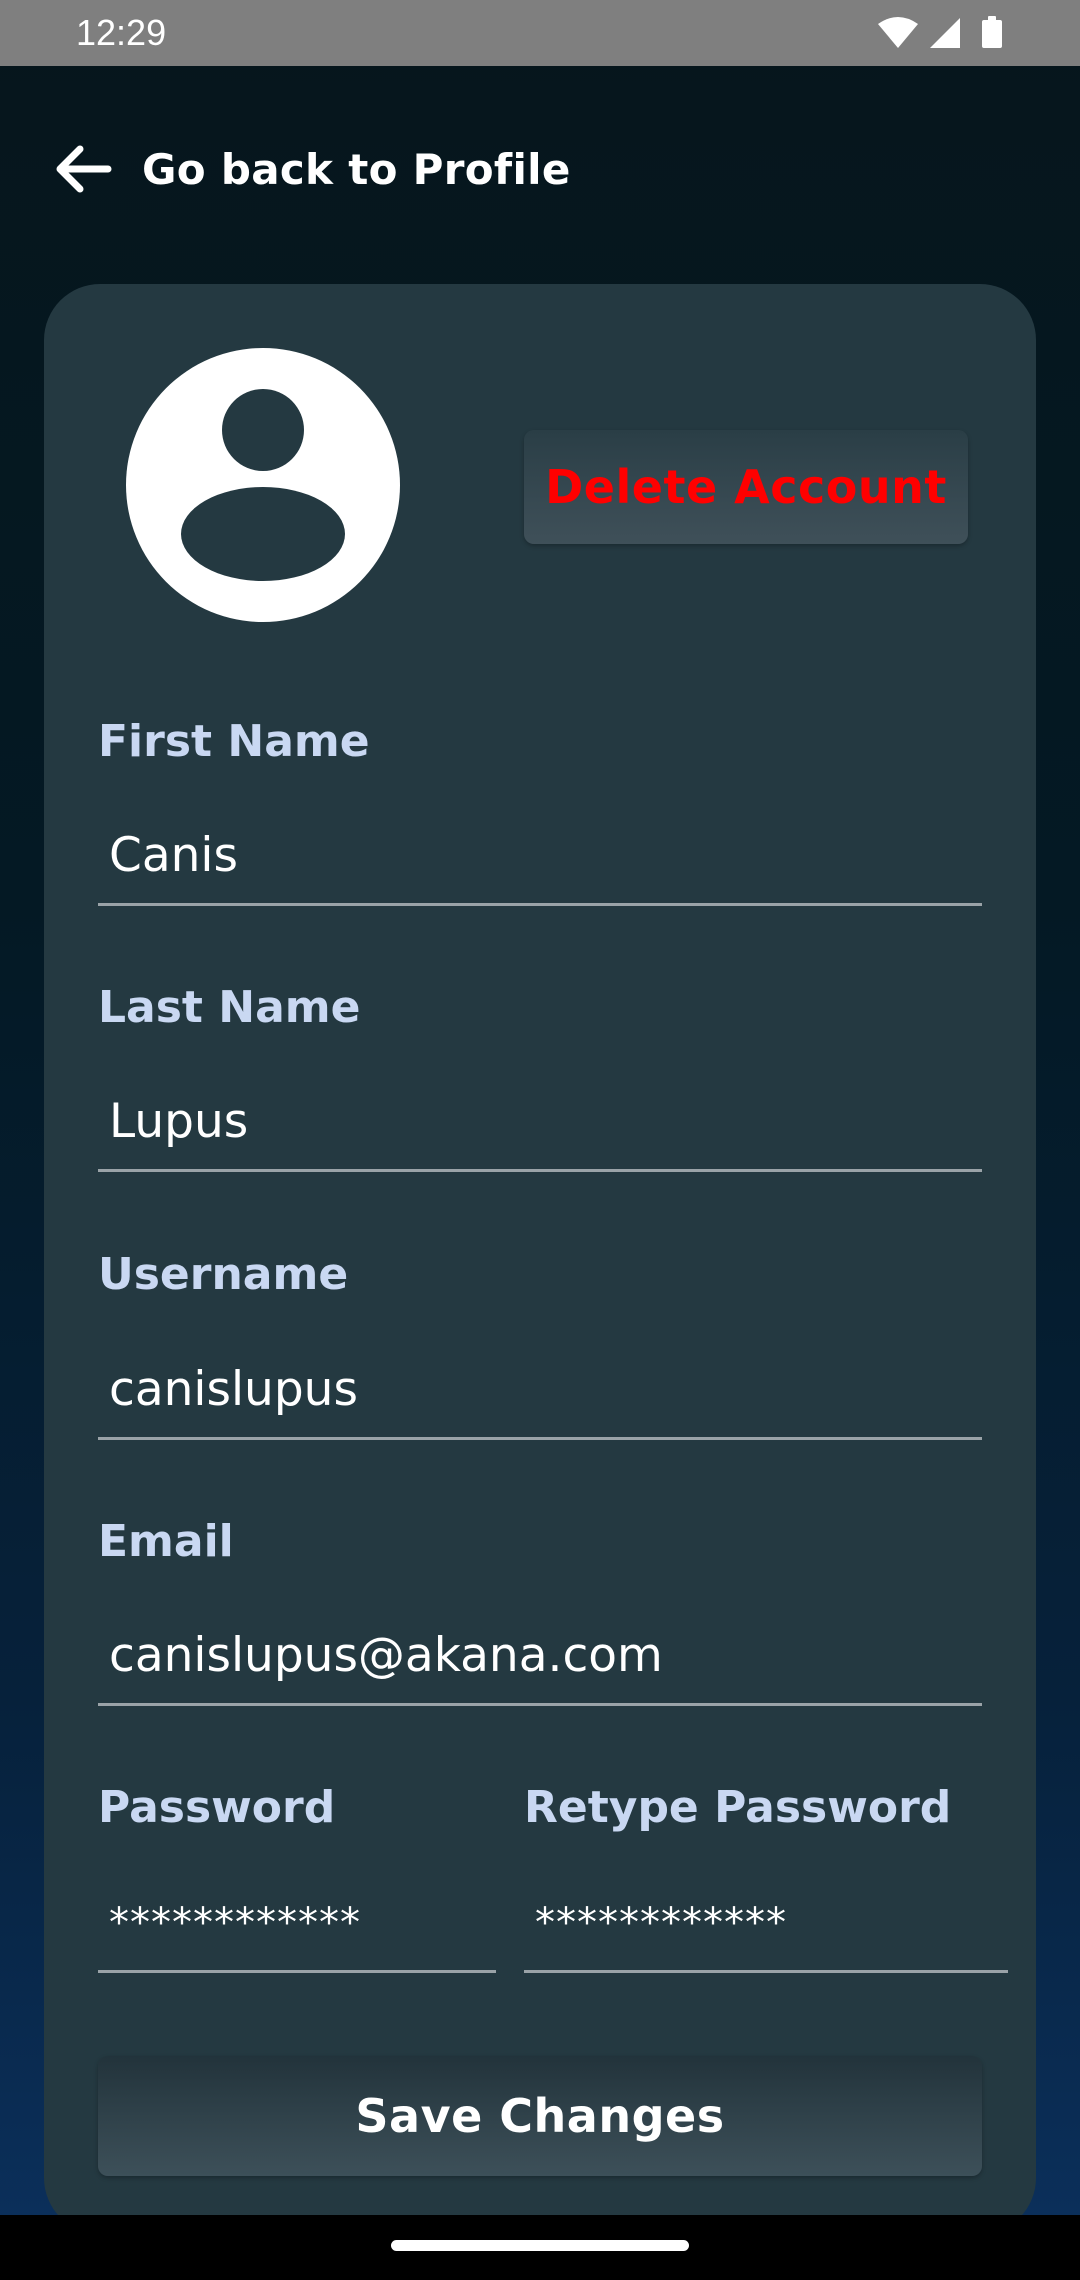 The width and height of the screenshot is (1080, 2280). I want to click on retype-password-field, so click(766, 1924).